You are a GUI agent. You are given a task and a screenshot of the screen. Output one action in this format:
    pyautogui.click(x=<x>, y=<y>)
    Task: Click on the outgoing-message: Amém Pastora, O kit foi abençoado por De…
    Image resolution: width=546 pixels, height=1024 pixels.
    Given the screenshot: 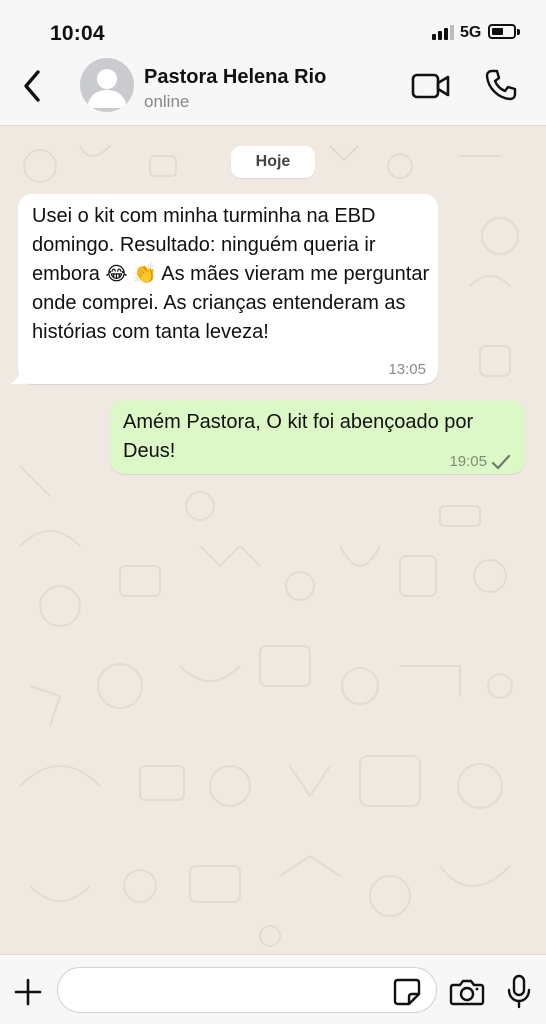 What is the action you would take?
    pyautogui.click(x=317, y=437)
    